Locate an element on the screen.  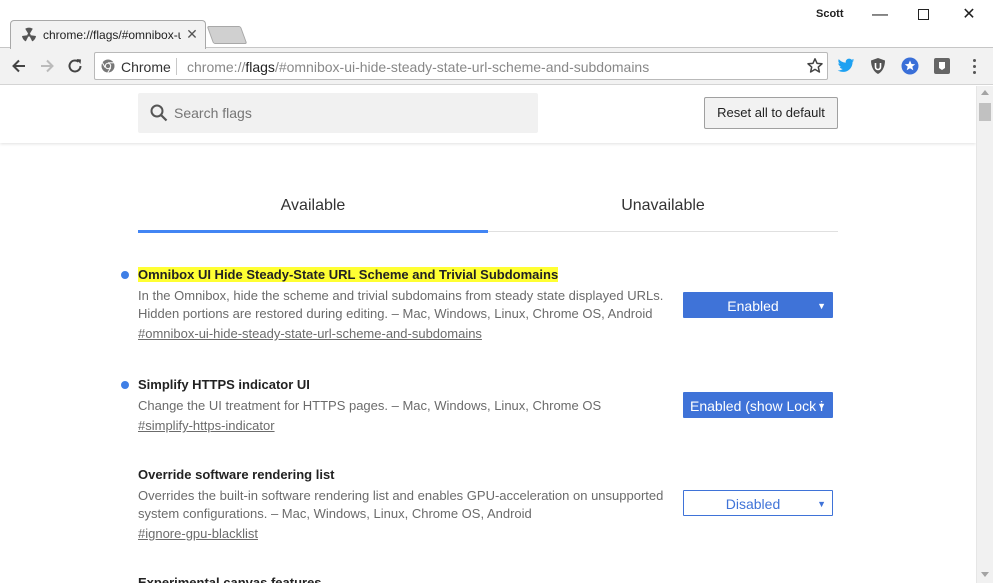
maximize-icon is located at coordinates (923, 15).